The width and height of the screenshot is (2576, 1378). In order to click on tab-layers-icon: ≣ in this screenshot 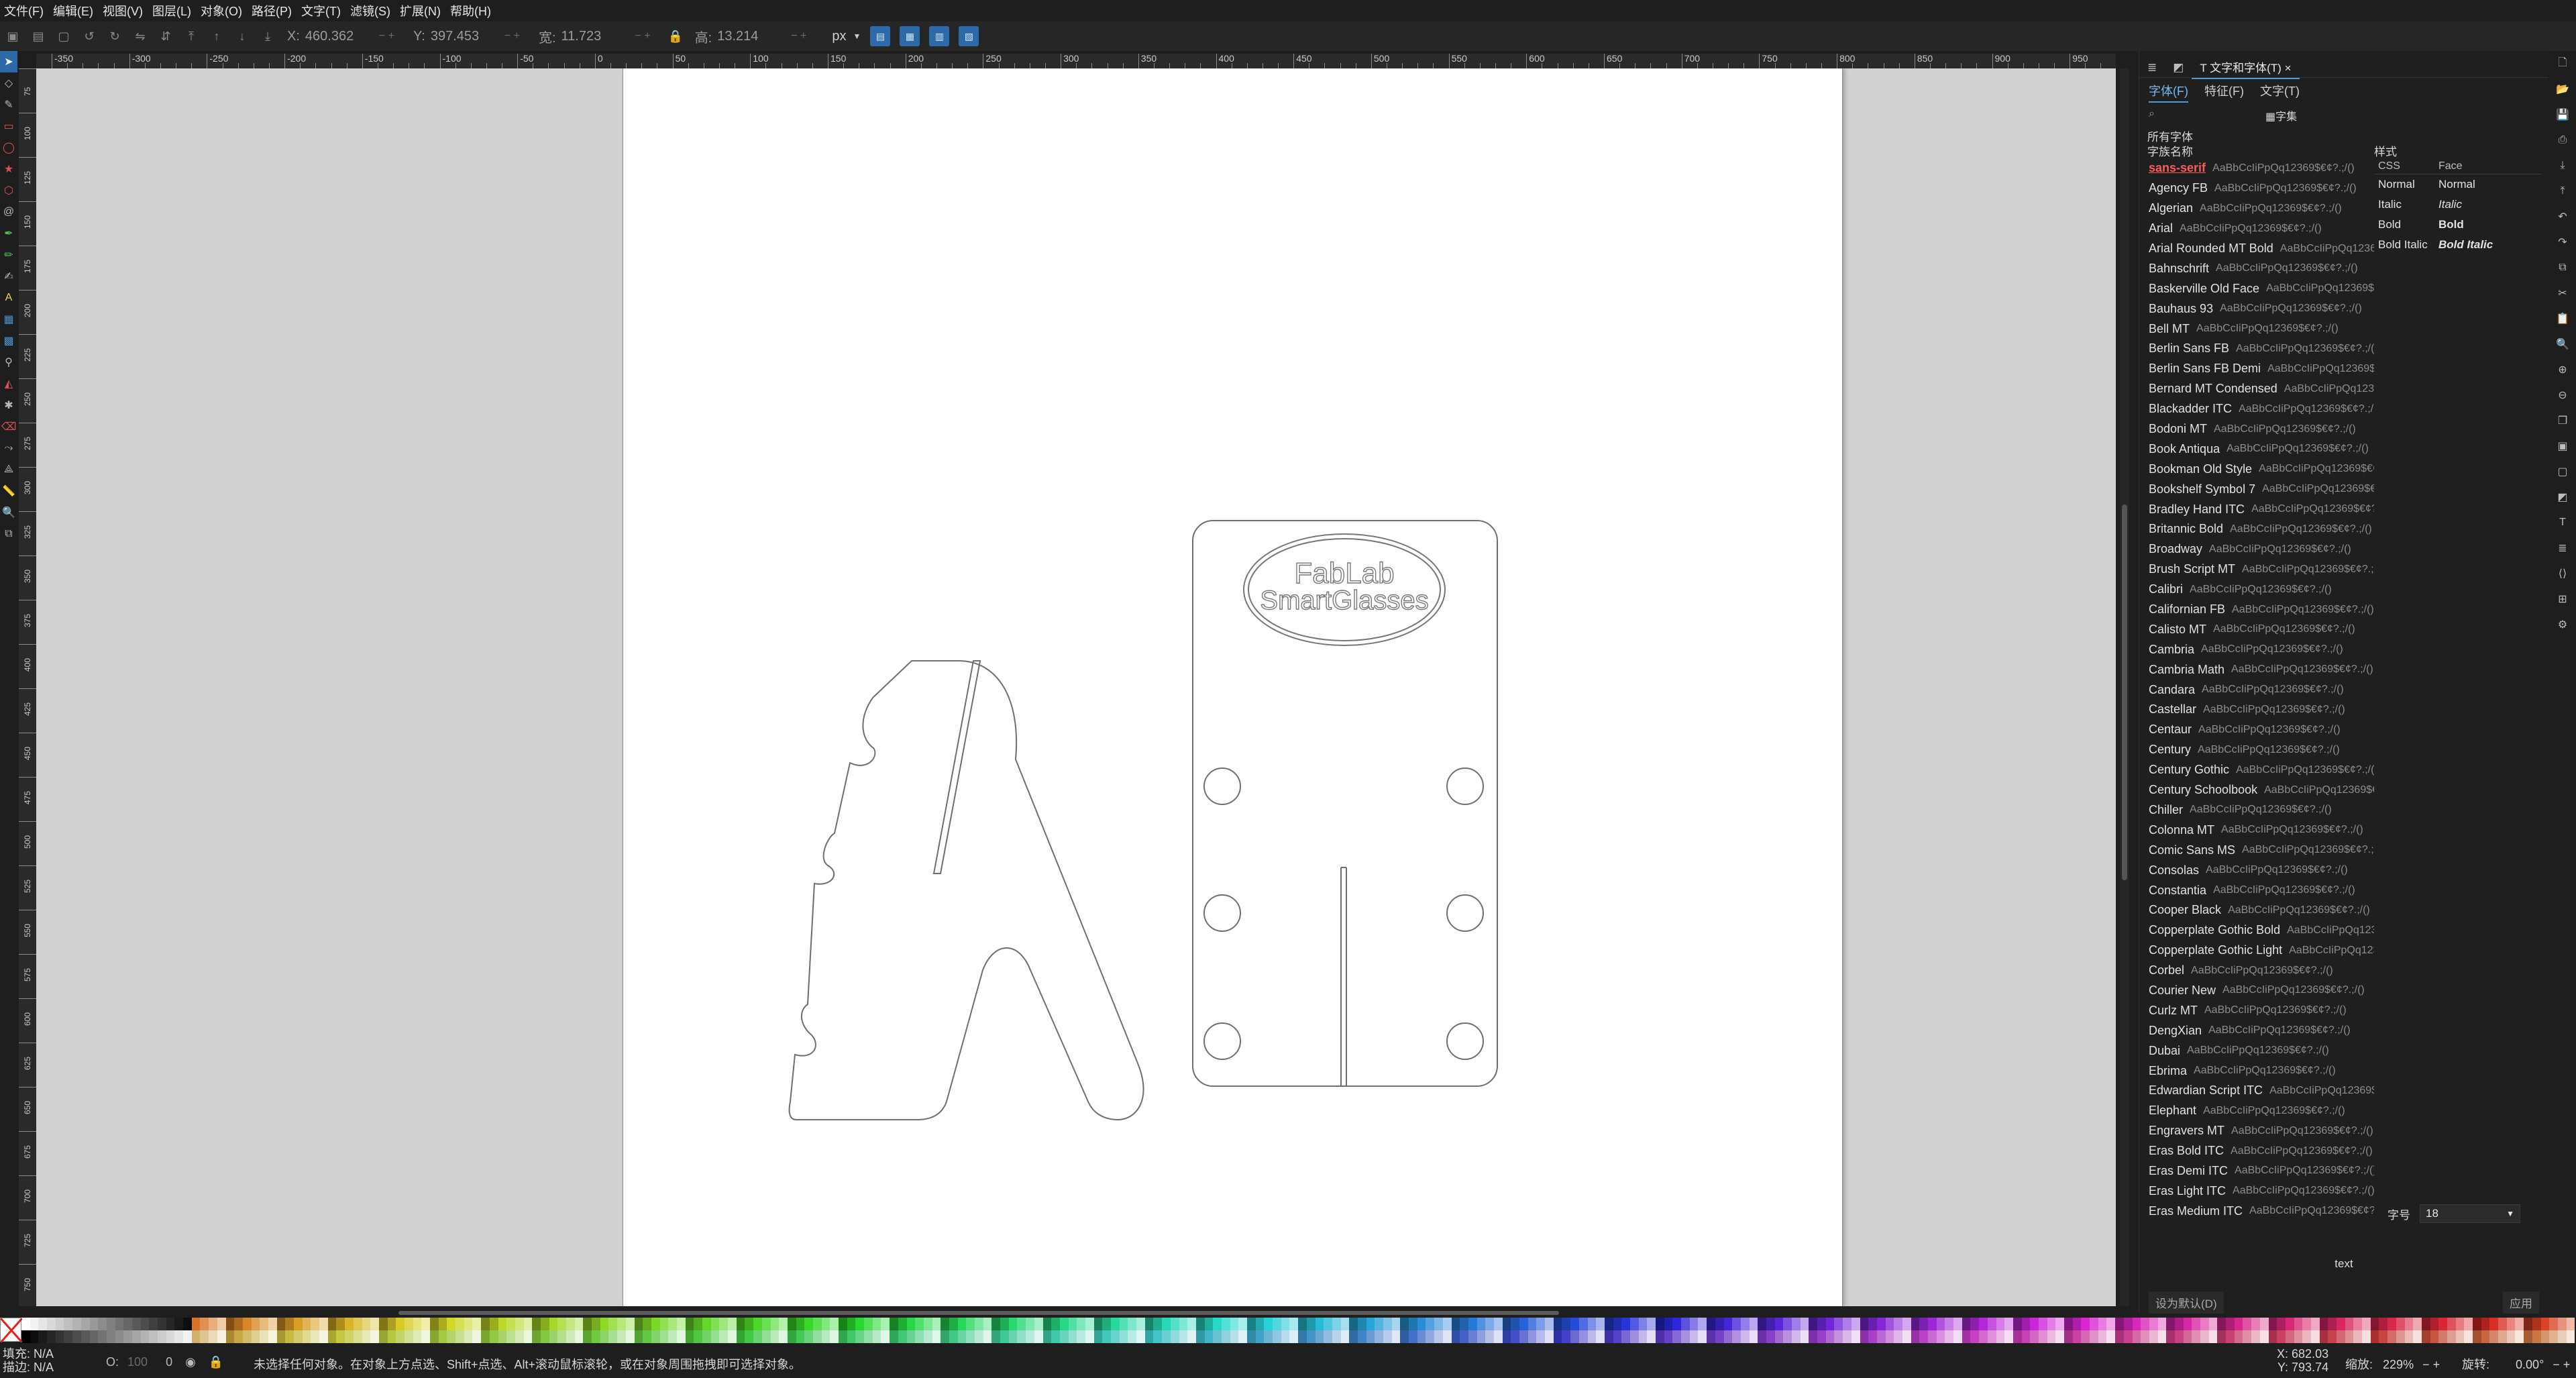, I will do `click(2152, 67)`.